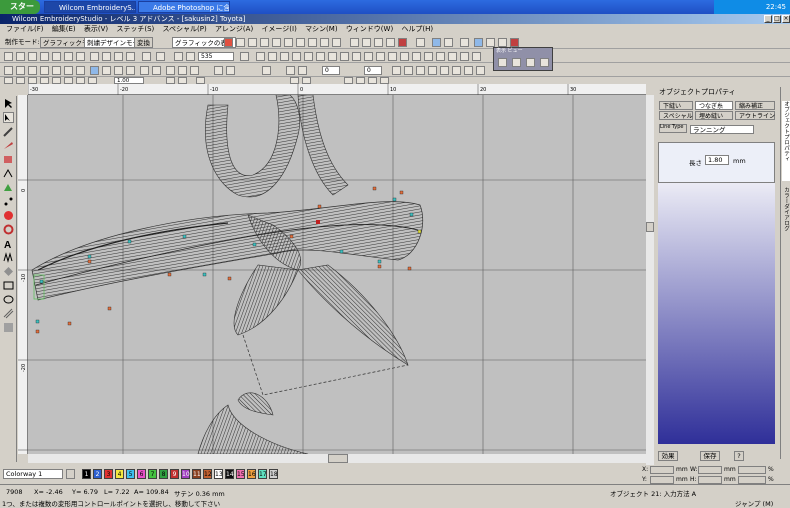 This screenshot has height=508, width=790. I want to click on color-swatch: 10, so click(185, 474).